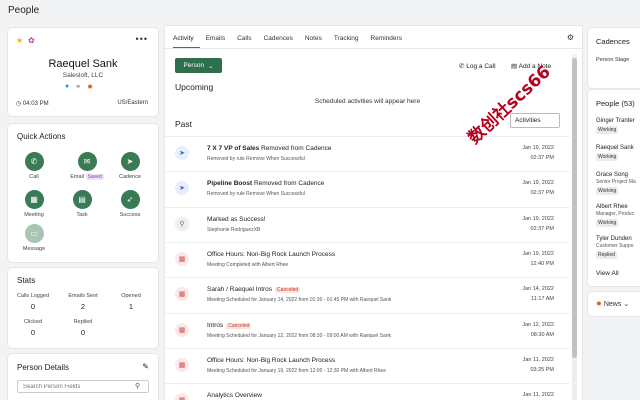  Describe the element at coordinates (615, 126) in the screenshot. I see `people-list-item: Ginger Tranter Working` at that location.